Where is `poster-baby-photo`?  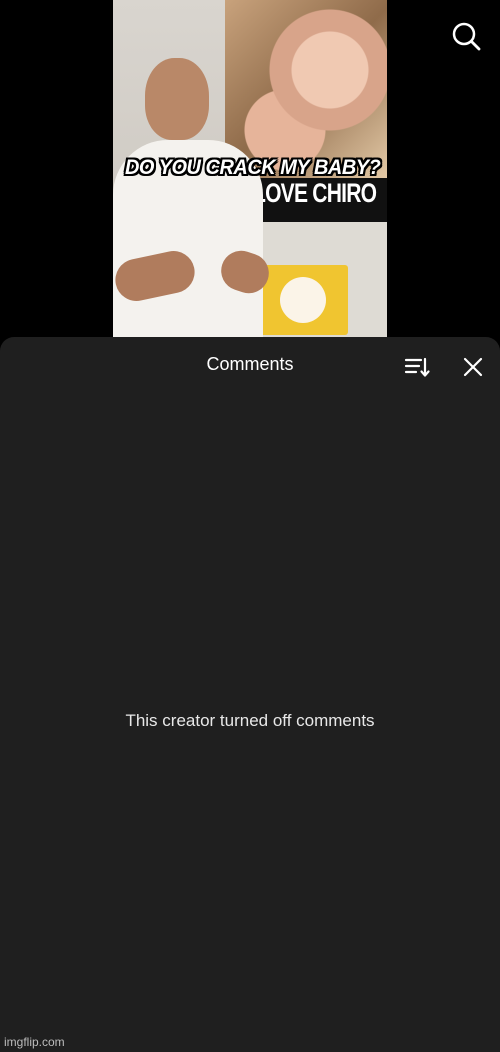 poster-baby-photo is located at coordinates (306, 89).